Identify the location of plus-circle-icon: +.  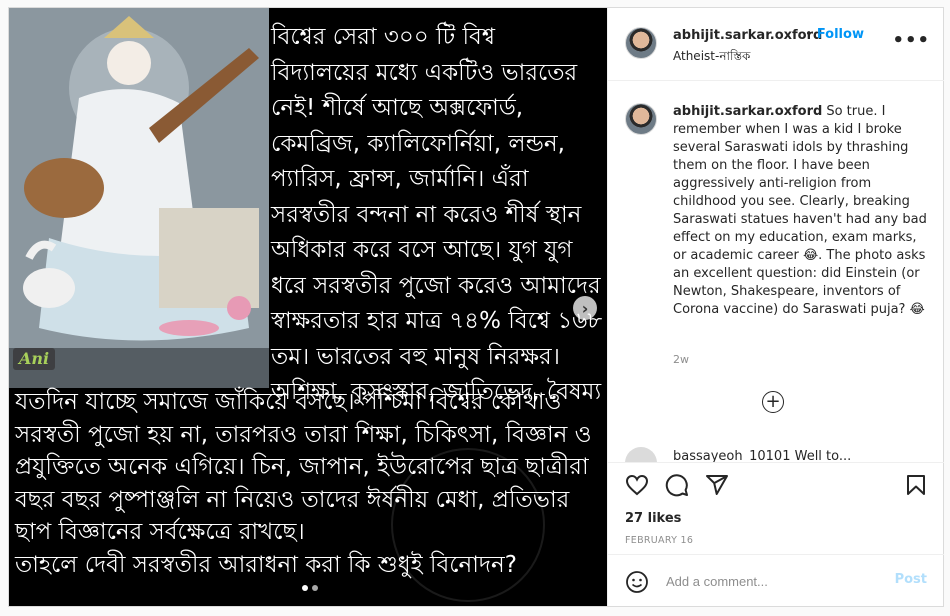
(773, 402).